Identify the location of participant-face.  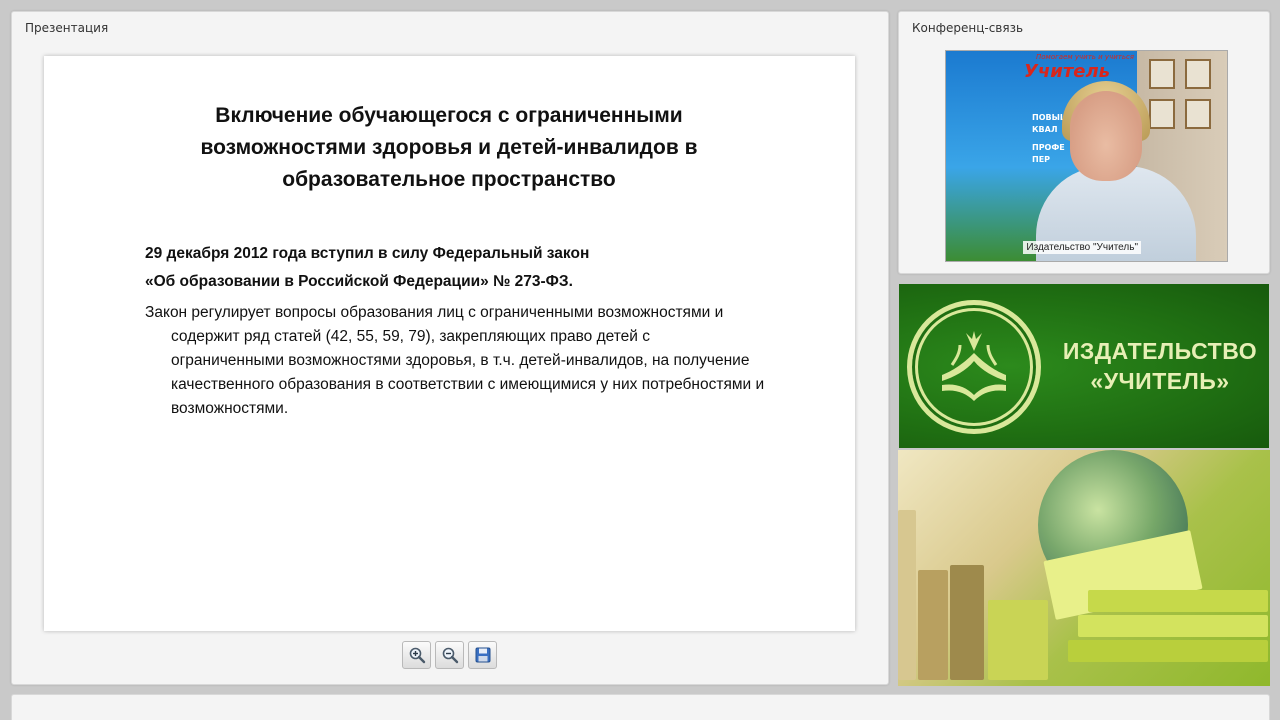
(1106, 136).